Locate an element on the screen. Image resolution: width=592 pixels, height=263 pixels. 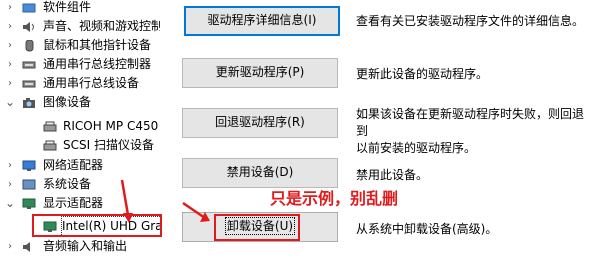
arrow-diagonal-icon is located at coordinates (196, 211).